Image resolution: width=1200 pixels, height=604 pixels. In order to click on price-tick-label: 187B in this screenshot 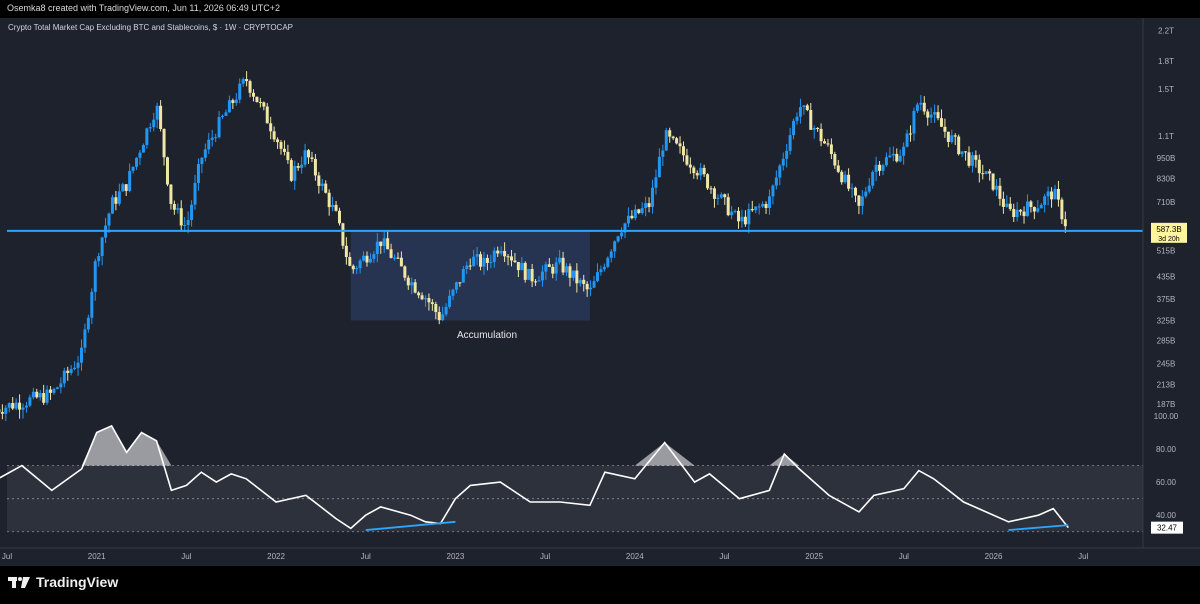, I will do `click(1166, 404)`.